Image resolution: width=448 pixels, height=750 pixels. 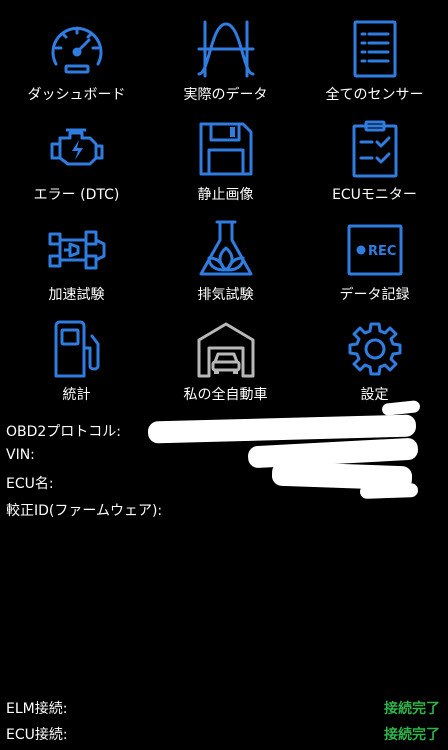 What do you see at coordinates (389, 491) in the screenshot?
I see `redaction-firmware` at bounding box center [389, 491].